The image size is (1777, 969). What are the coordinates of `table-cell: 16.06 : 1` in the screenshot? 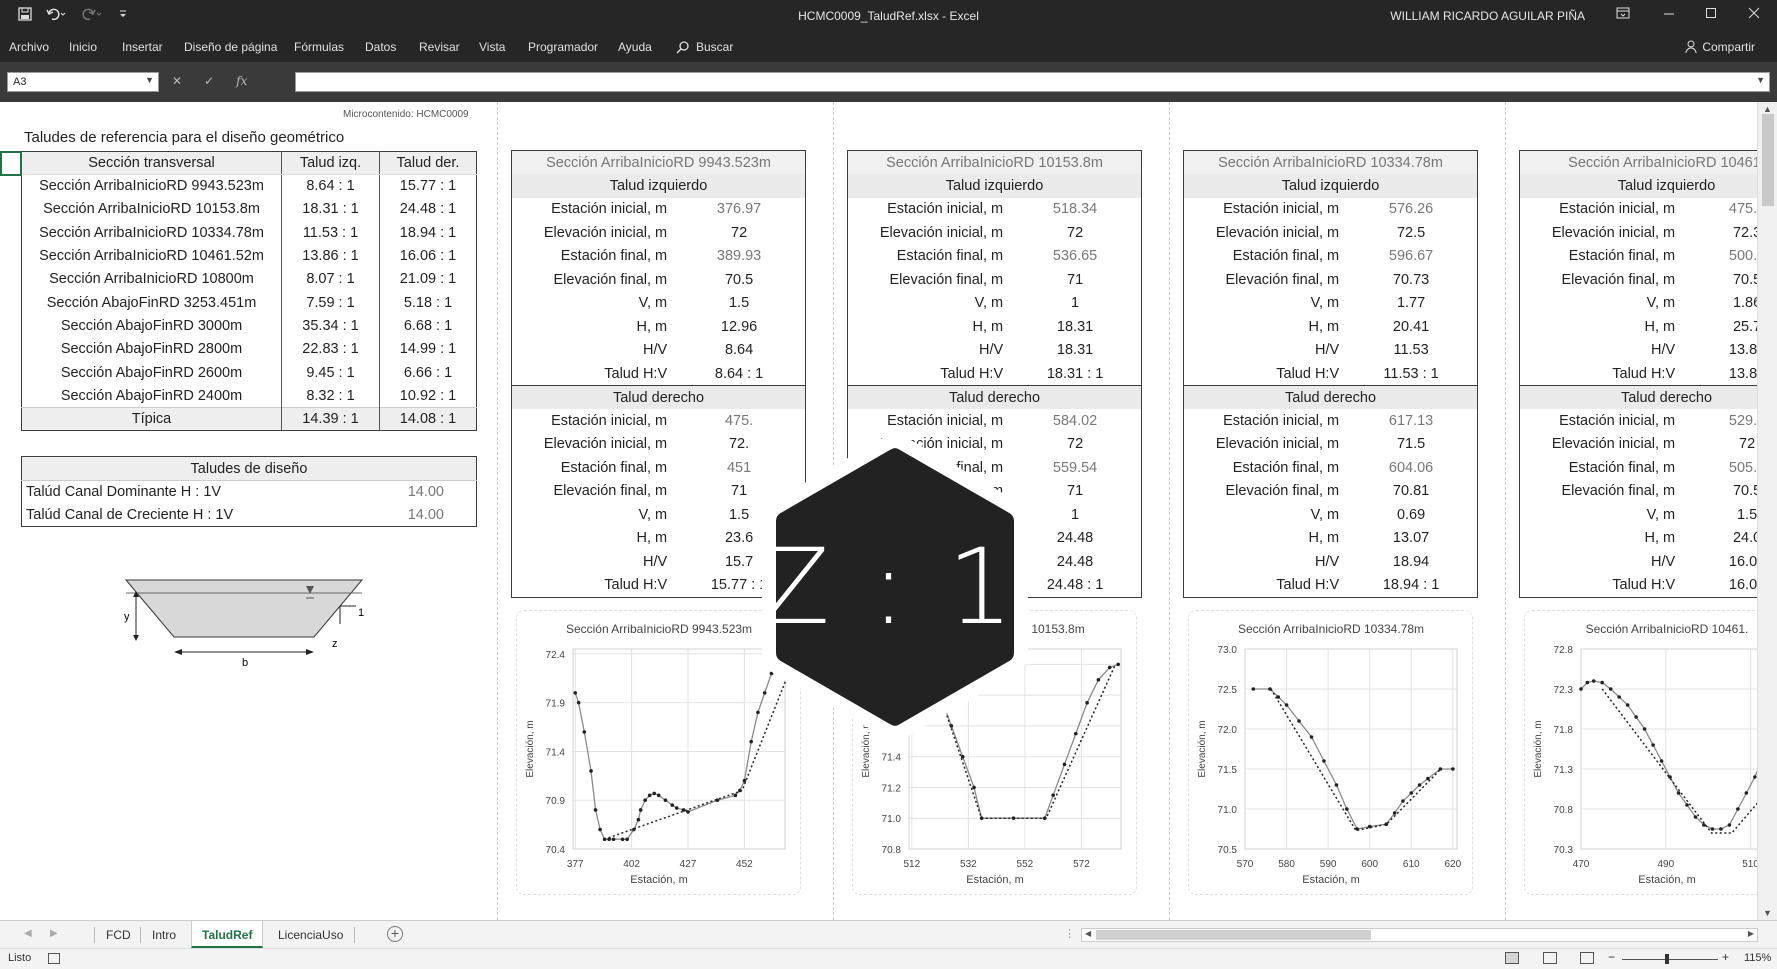 It's located at (428, 255).